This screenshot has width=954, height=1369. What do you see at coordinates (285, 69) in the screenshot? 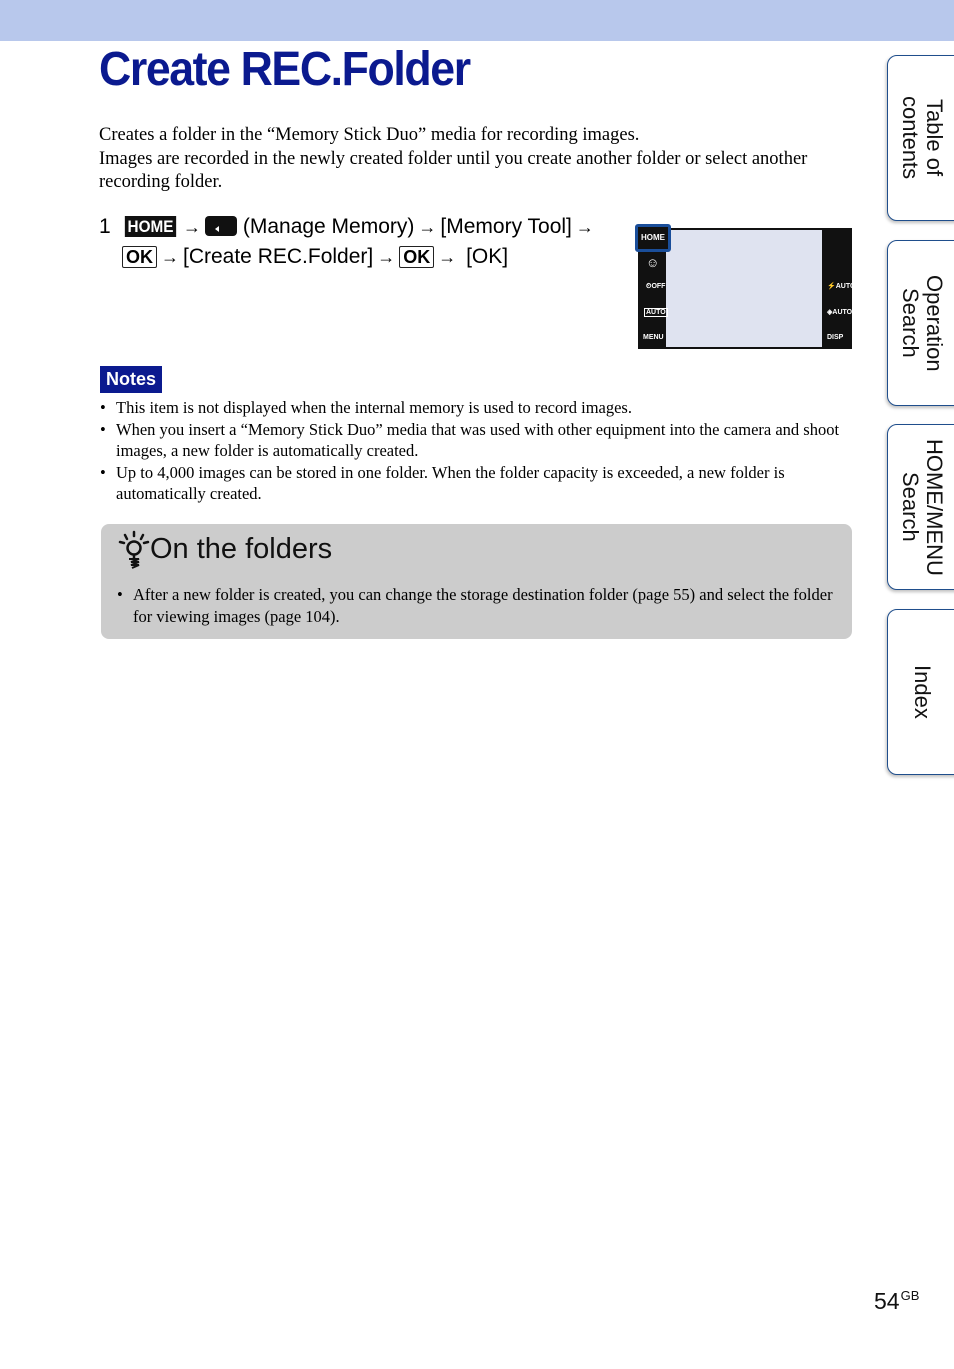
I see `page-title: Create REC.Folder` at bounding box center [285, 69].